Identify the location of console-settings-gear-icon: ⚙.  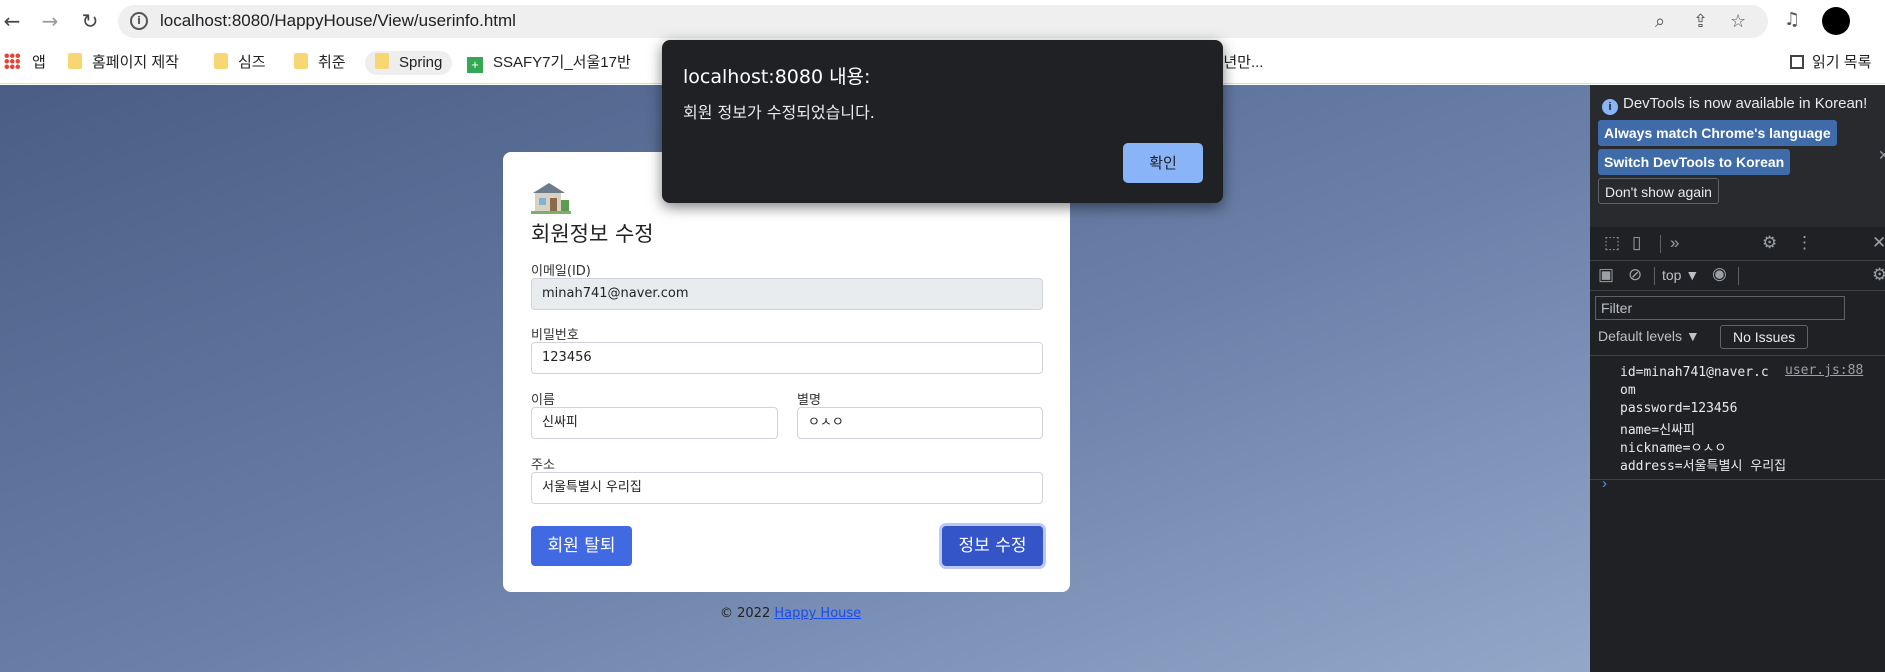
(1878, 275).